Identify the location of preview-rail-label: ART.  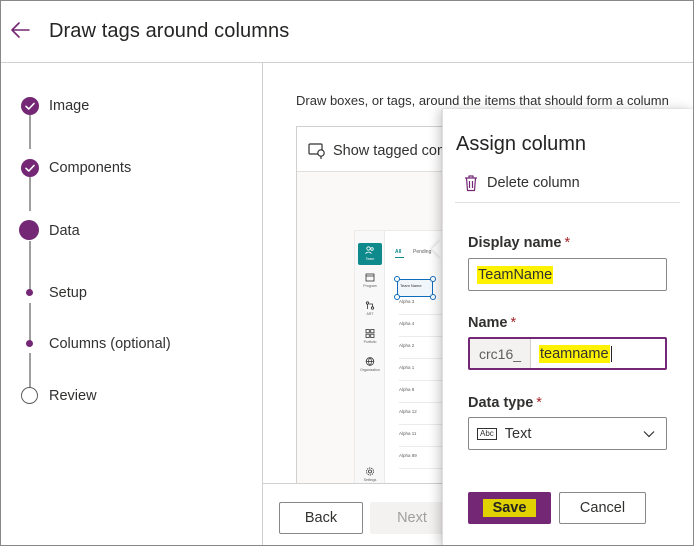
(370, 314).